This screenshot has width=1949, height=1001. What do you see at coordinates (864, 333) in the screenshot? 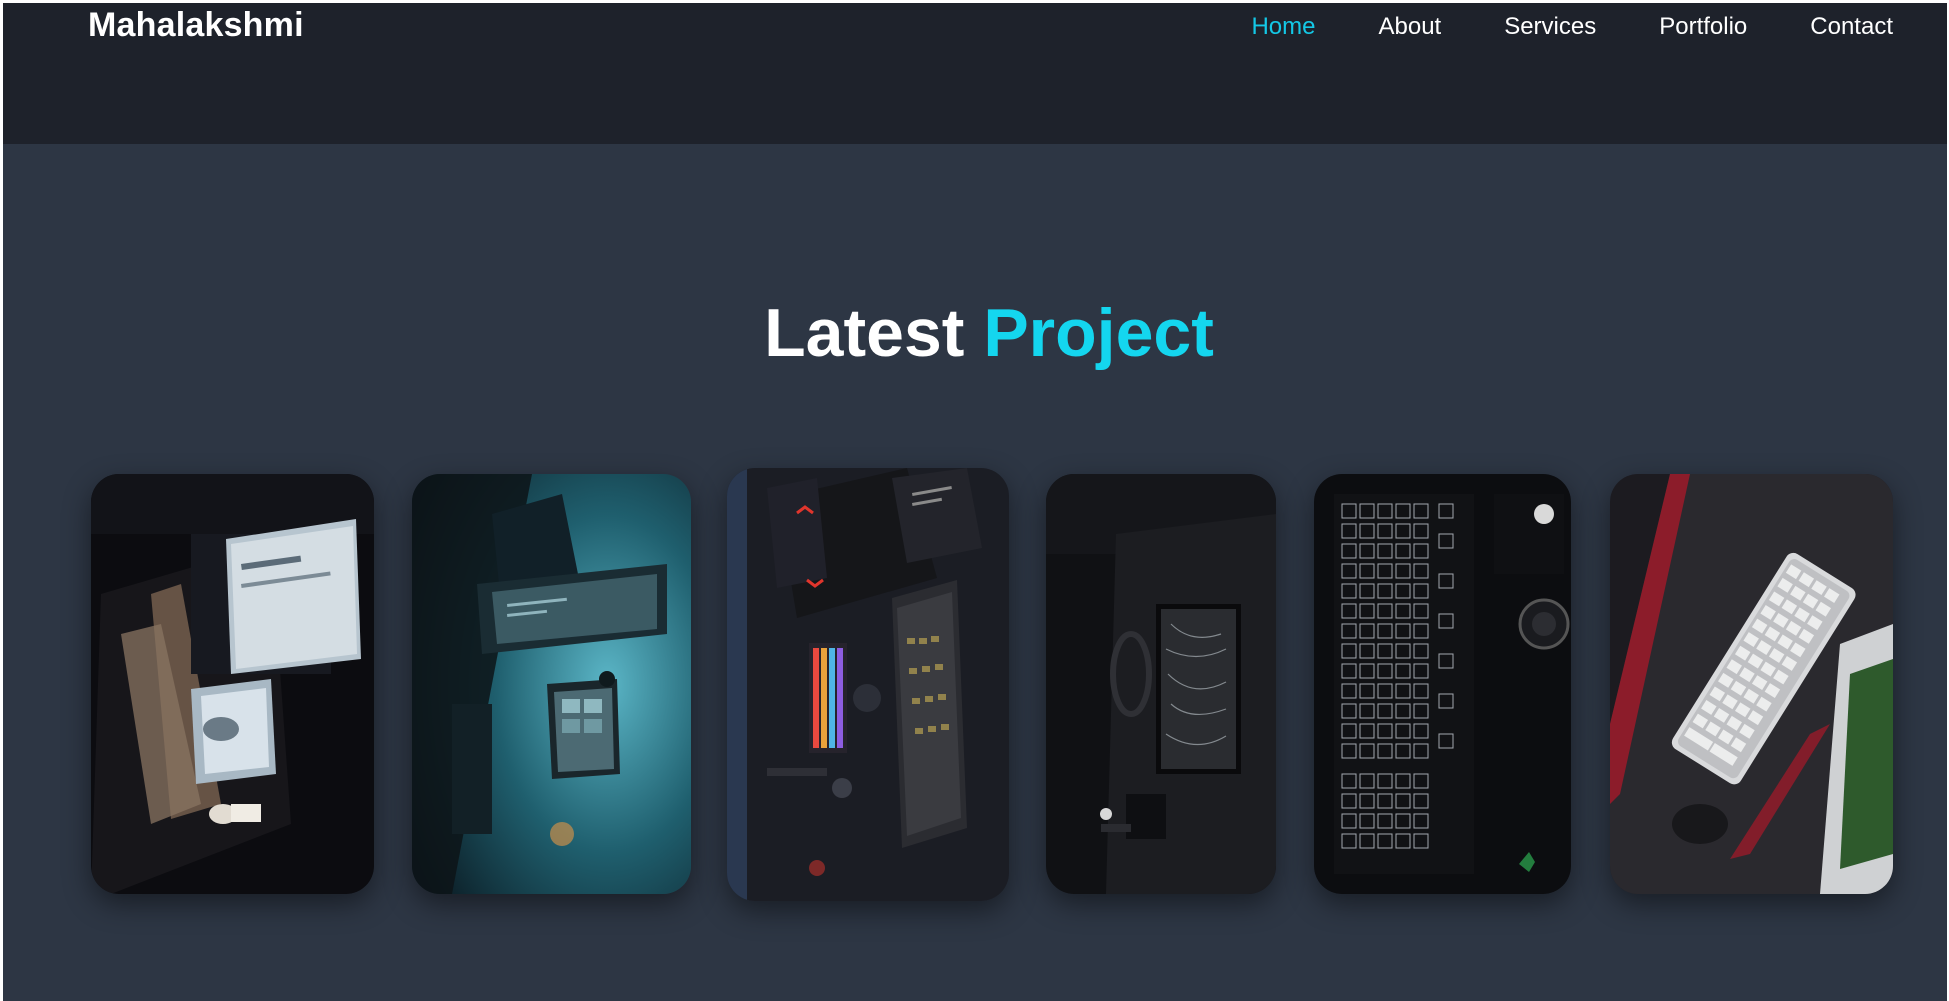
I see `section-title-main: Latest` at bounding box center [864, 333].